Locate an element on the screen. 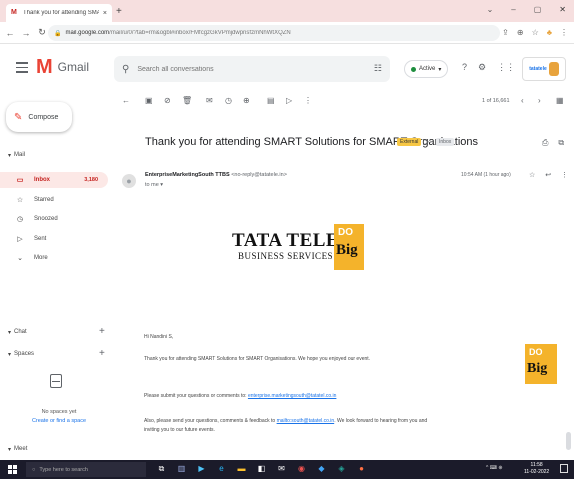 This screenshot has height=479, width=574. browser-menu-icon: ⋮ is located at coordinates (564, 32).